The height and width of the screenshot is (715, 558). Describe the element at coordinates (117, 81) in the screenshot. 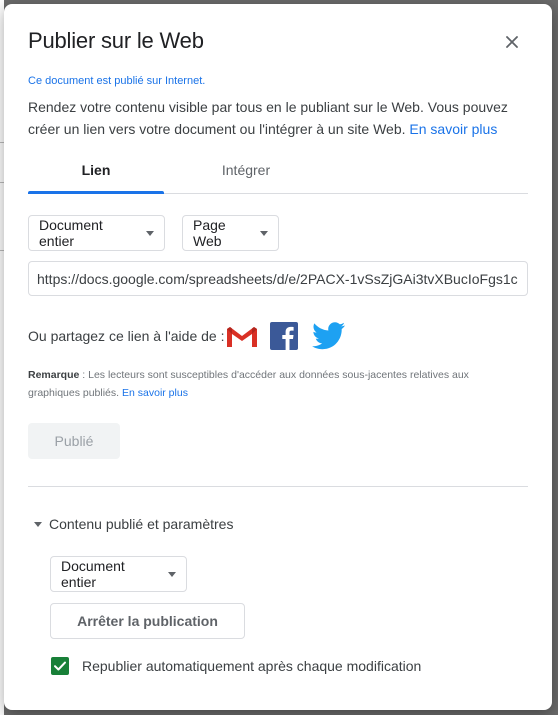

I see `publish-status: Ce document est publié sur Internet.` at that location.